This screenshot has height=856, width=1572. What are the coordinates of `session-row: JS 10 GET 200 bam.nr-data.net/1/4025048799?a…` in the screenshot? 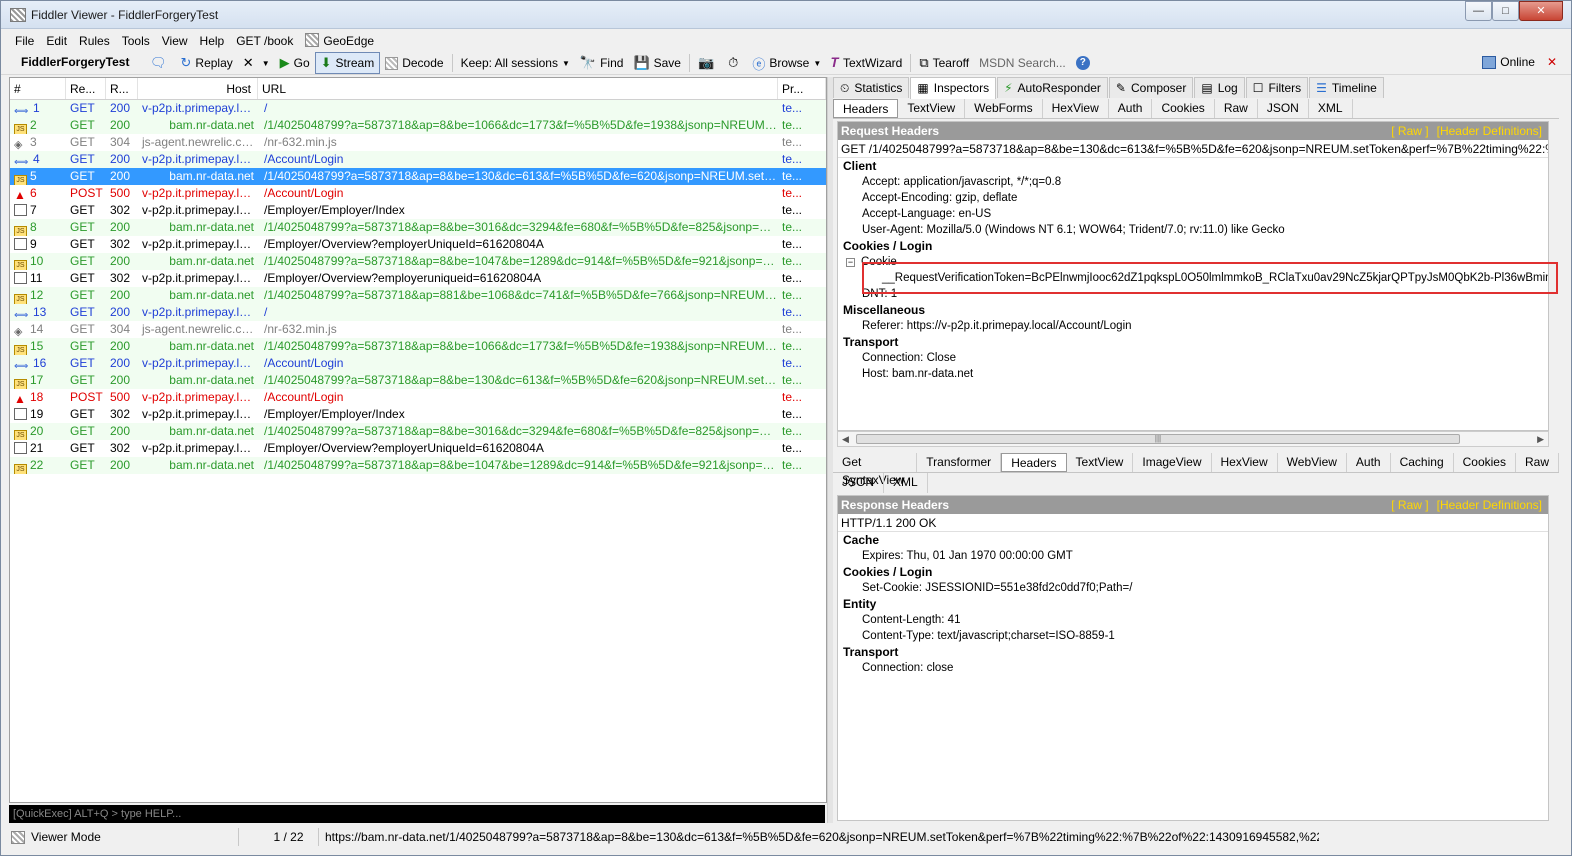 It's located at (418, 261).